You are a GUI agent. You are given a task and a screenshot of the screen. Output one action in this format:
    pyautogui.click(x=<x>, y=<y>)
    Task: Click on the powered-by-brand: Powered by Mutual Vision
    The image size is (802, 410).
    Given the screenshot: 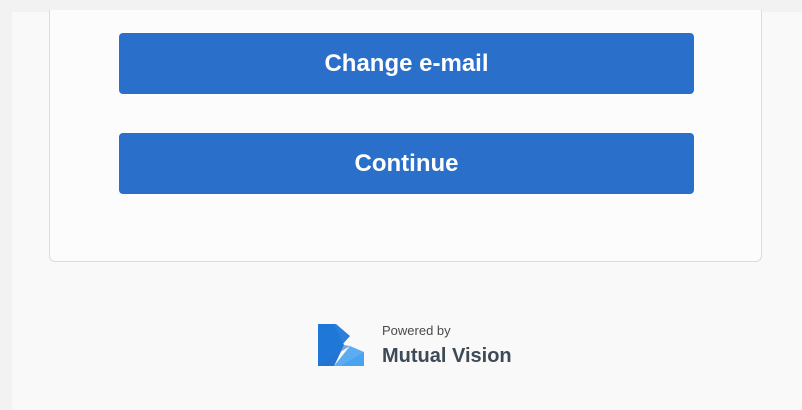 What is the action you would take?
    pyautogui.click(x=414, y=345)
    